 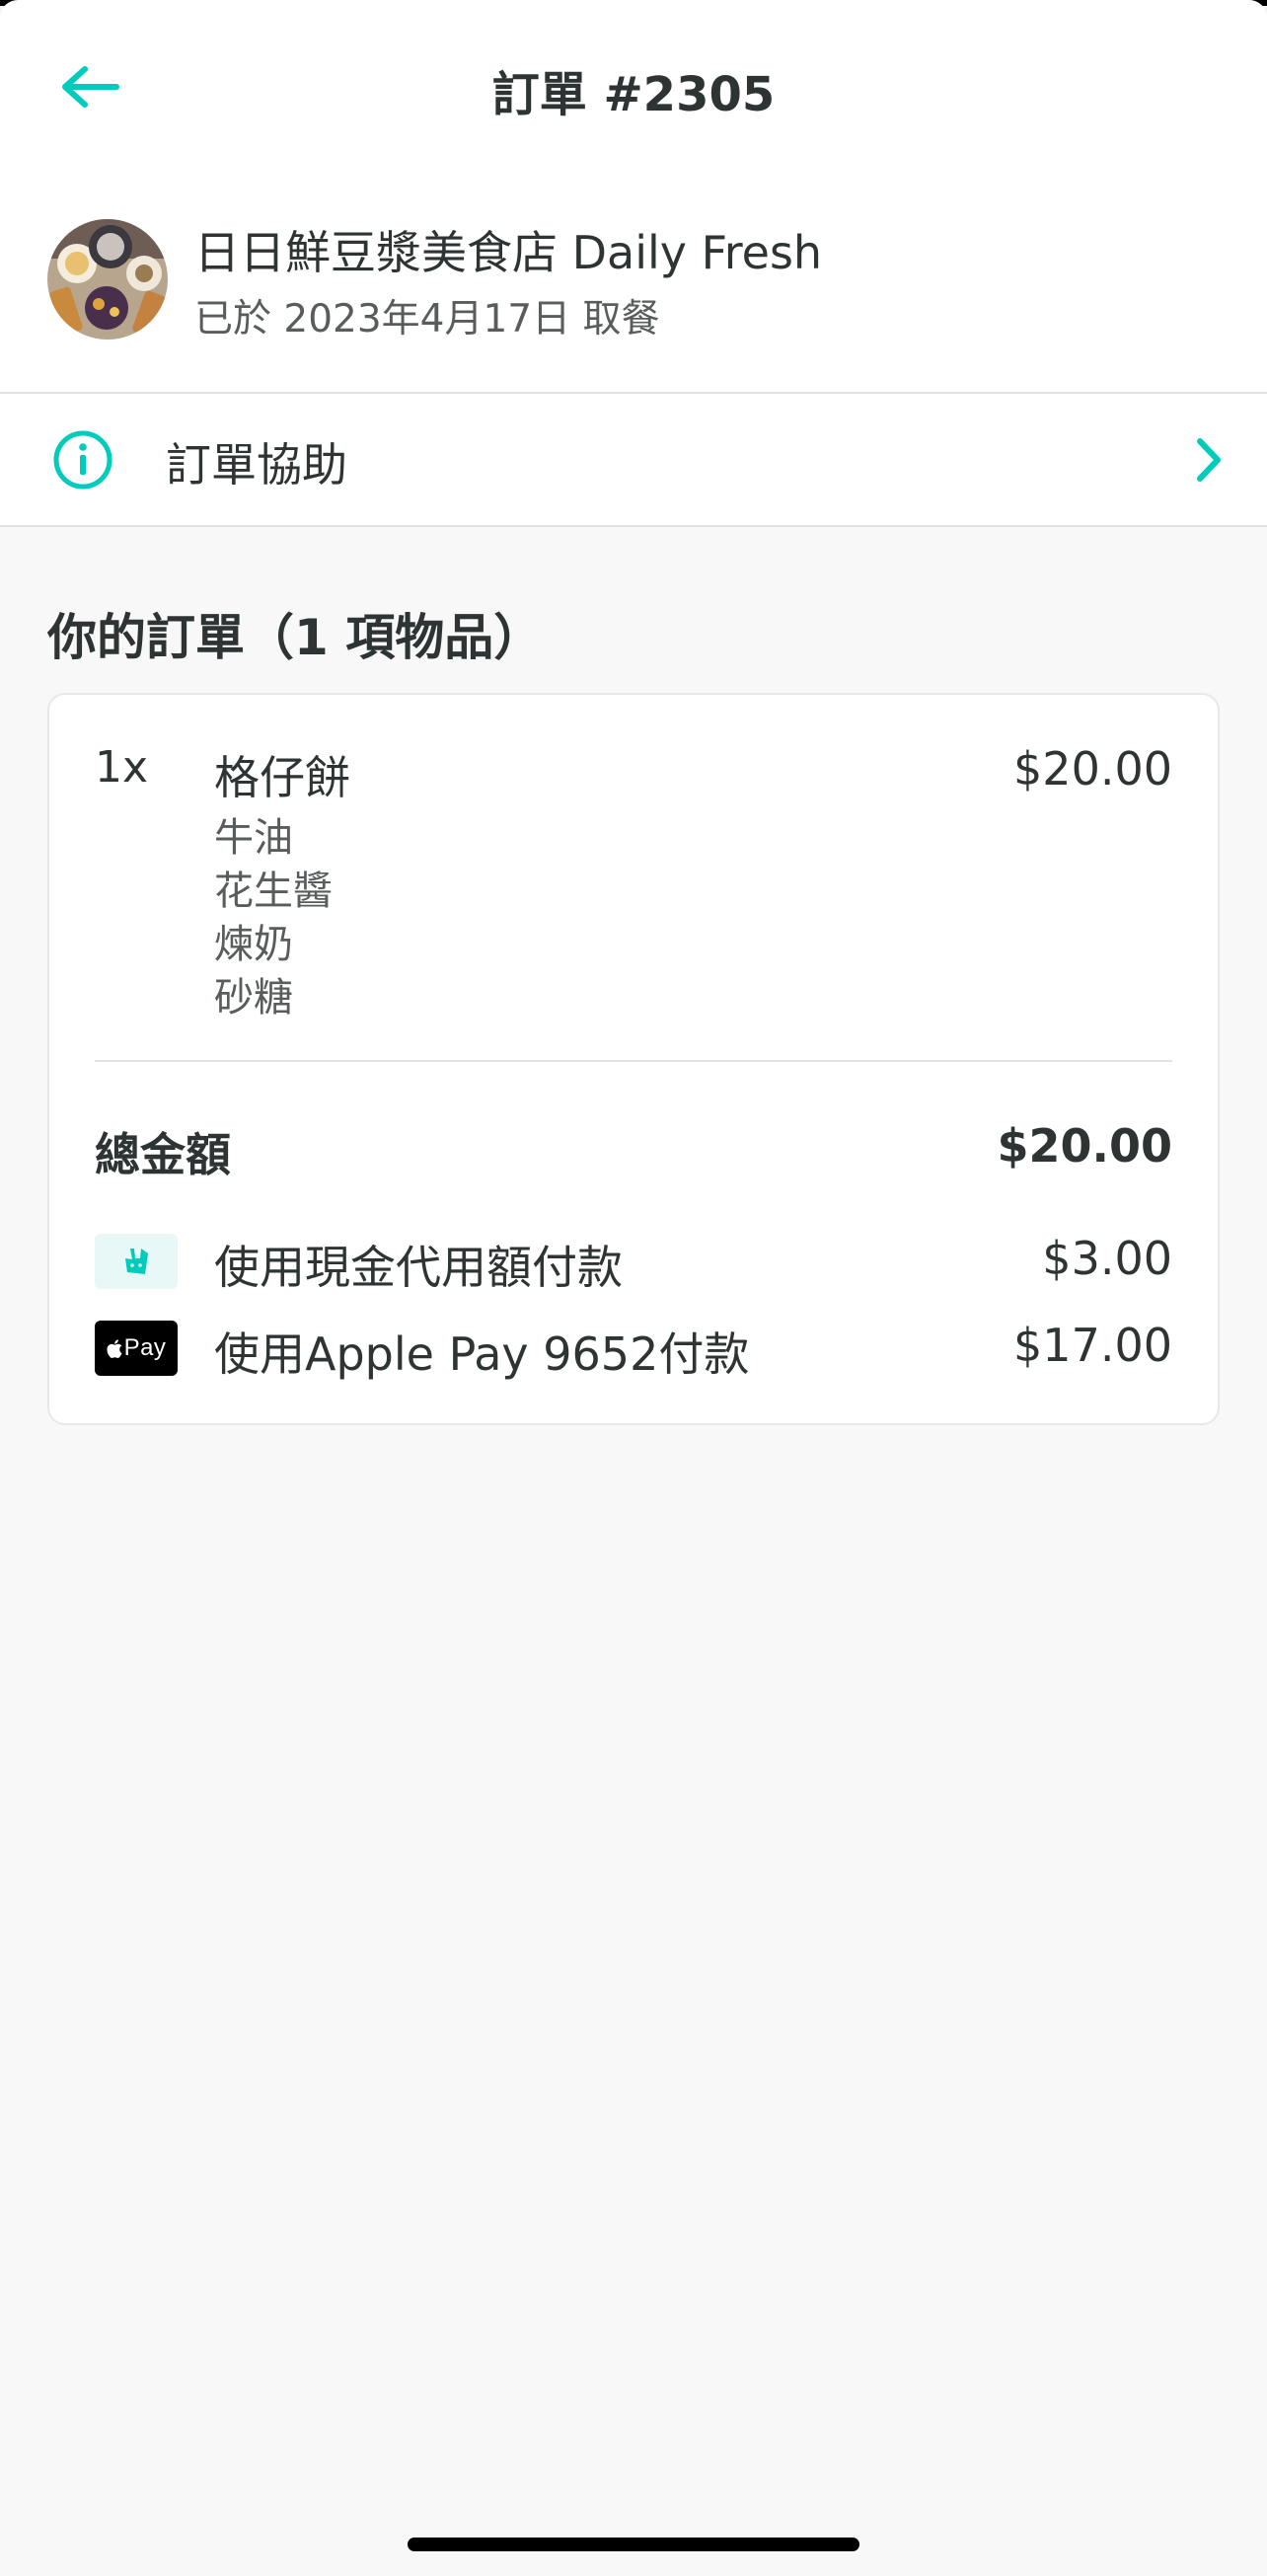 What do you see at coordinates (633, 460) in the screenshot?
I see `order-help-row: 訂單協助` at bounding box center [633, 460].